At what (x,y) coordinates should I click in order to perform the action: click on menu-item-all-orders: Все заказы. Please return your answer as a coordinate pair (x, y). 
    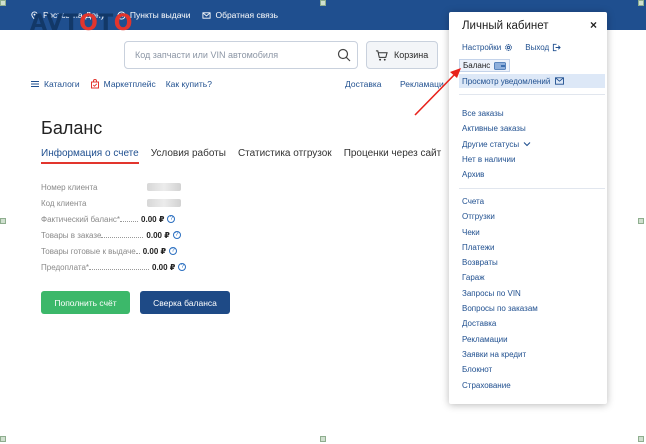
    Looking at the image, I should click on (496, 113).